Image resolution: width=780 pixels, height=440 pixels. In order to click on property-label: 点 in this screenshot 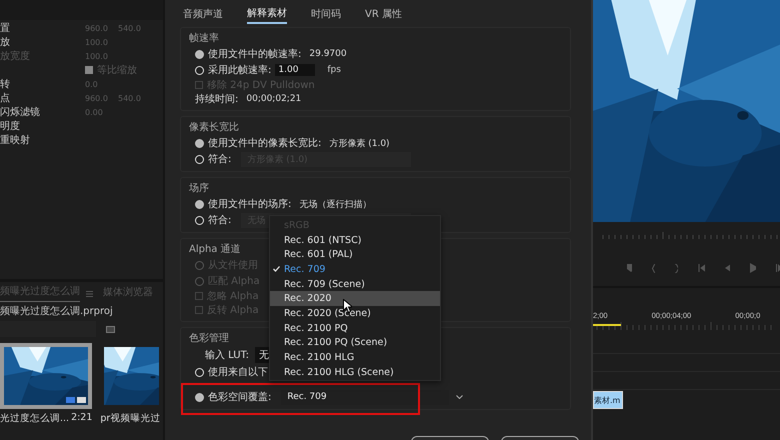, I will do `click(5, 98)`.